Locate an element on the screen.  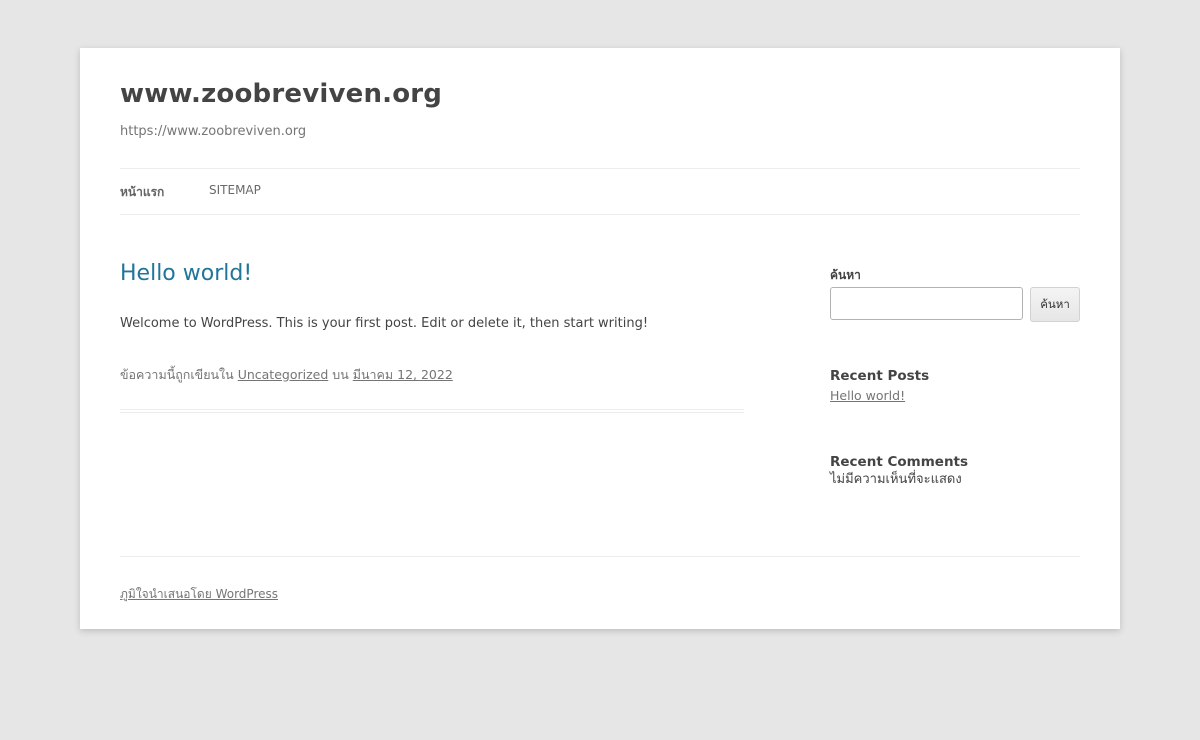
search-button: ค้นหา is located at coordinates (1055, 304).